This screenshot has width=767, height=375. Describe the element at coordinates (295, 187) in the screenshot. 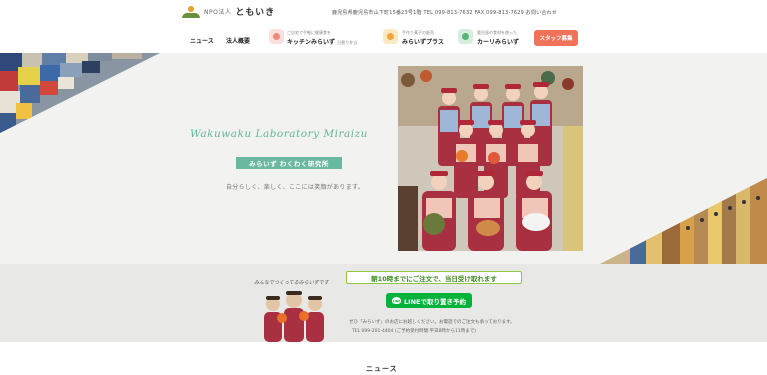

I see `hero-description: 自分らしく、楽しく、ここには笑顔があります。` at that location.